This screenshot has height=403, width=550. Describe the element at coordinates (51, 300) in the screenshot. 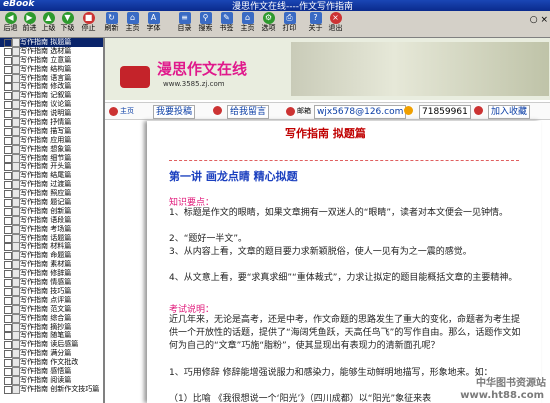

I see `sidebar-item: 写作指南 点评篇` at that location.